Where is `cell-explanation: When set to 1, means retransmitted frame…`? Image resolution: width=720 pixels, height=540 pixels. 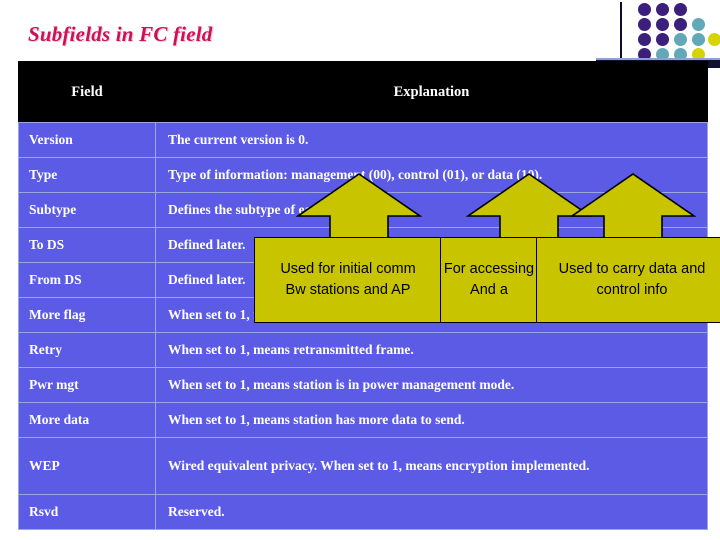
cell-explanation: When set to 1, means retransmitted frame… is located at coordinates (431, 350).